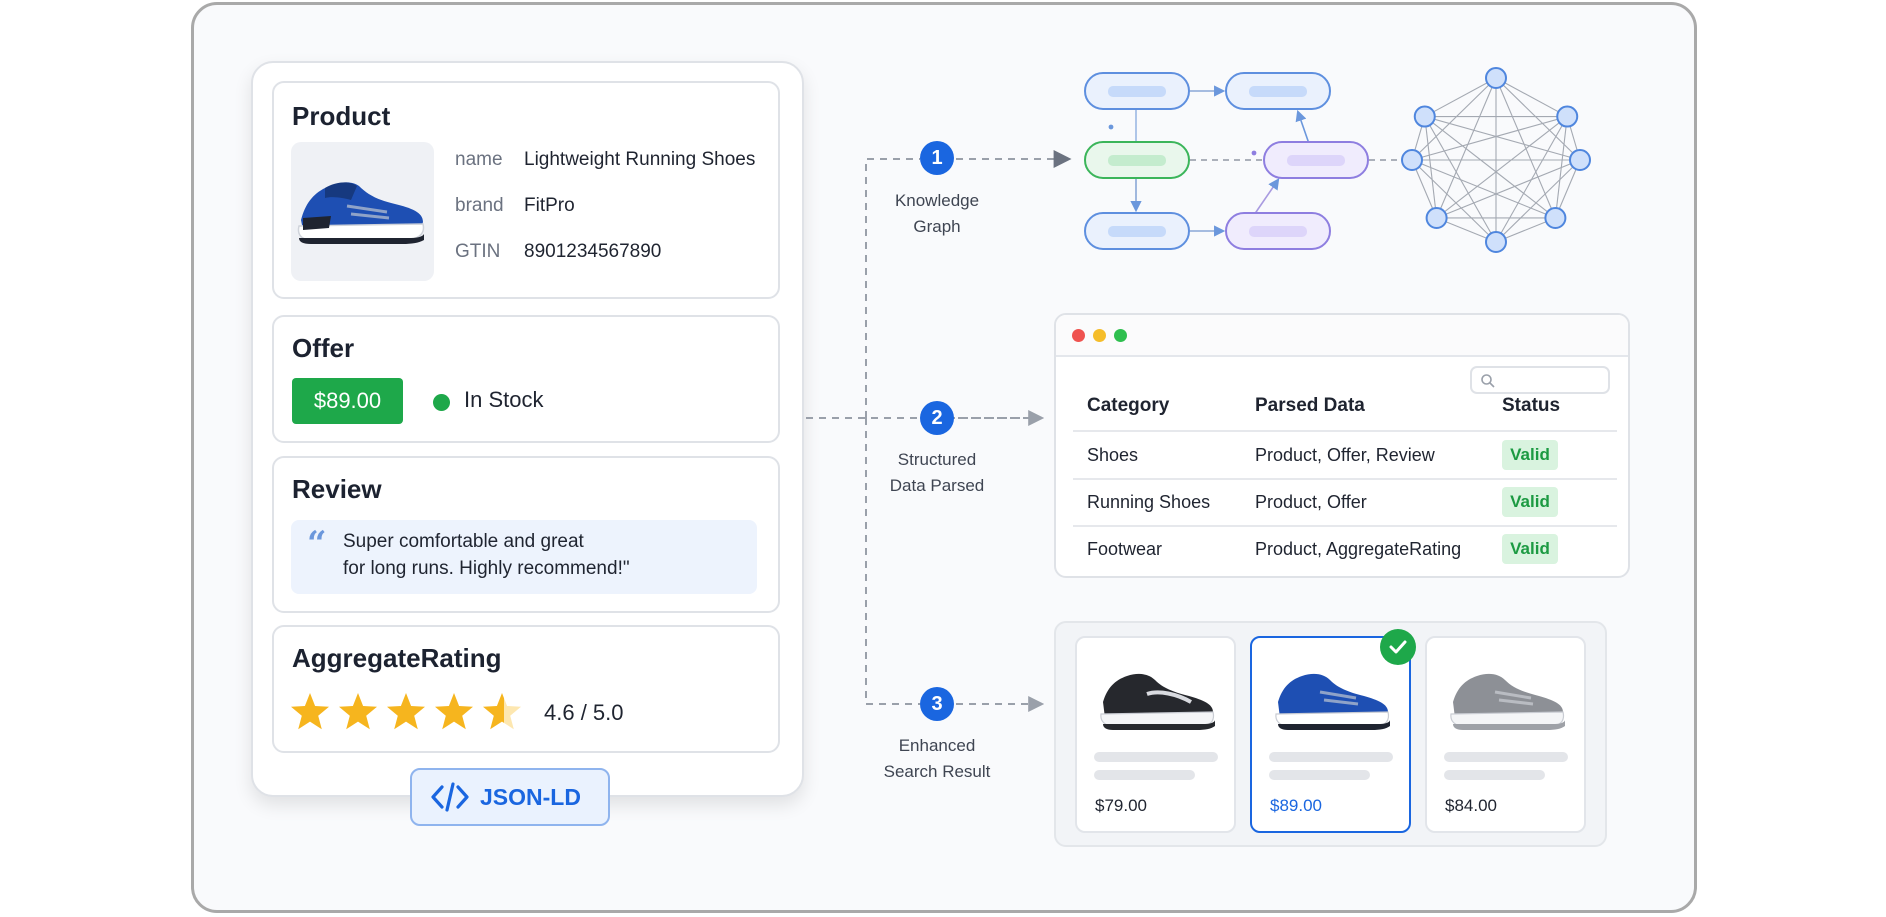  What do you see at coordinates (1358, 549) in the screenshot?
I see `row-3-parsed: Product, AggregateRating` at bounding box center [1358, 549].